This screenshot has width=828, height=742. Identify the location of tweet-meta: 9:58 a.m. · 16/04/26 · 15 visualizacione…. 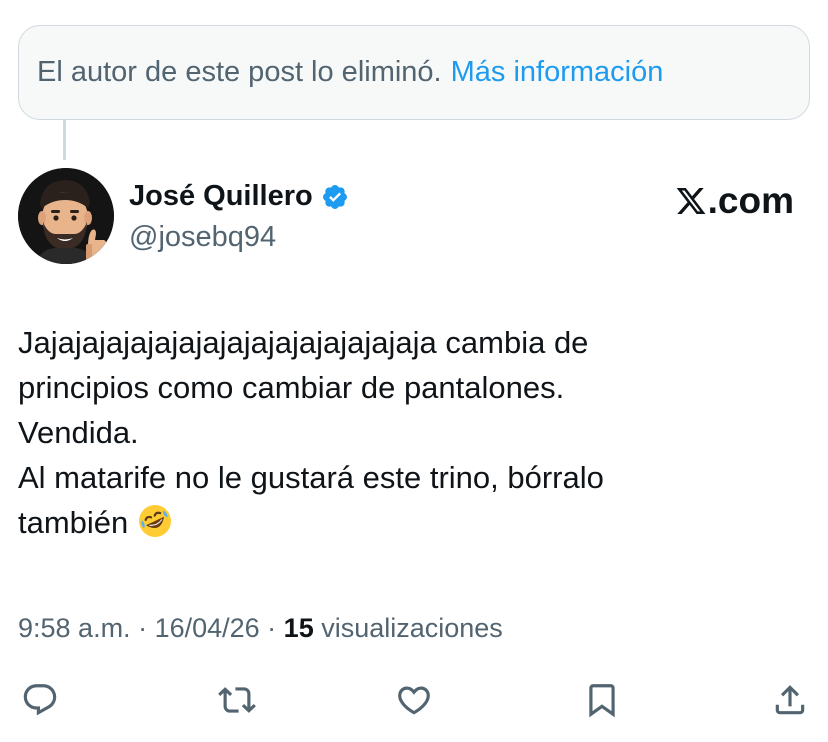
(260, 628).